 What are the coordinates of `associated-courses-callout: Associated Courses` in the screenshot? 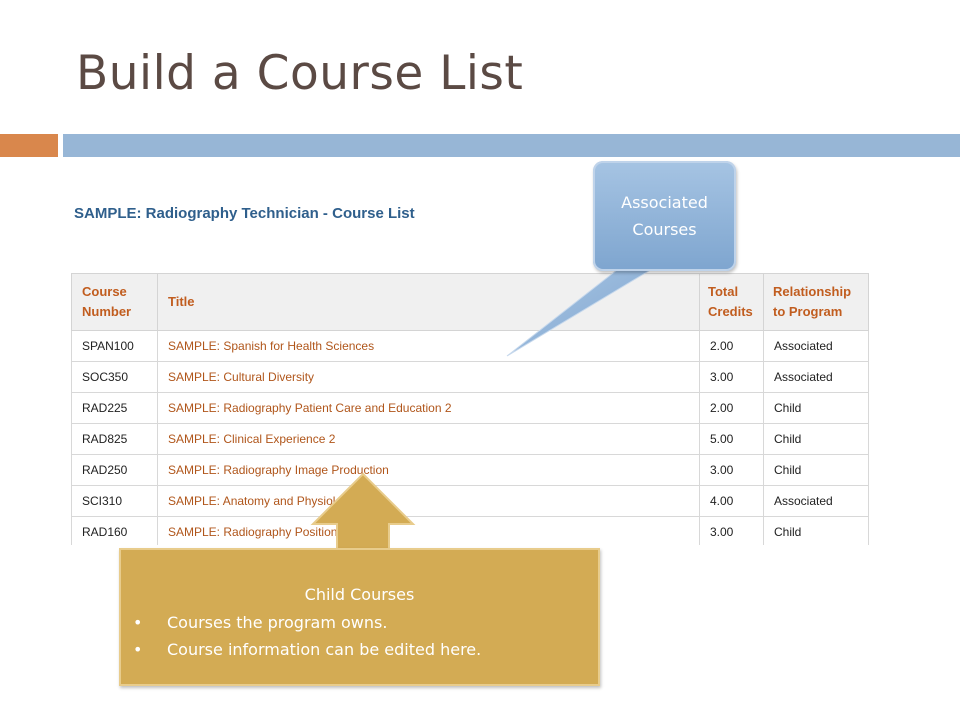 It's located at (664, 216).